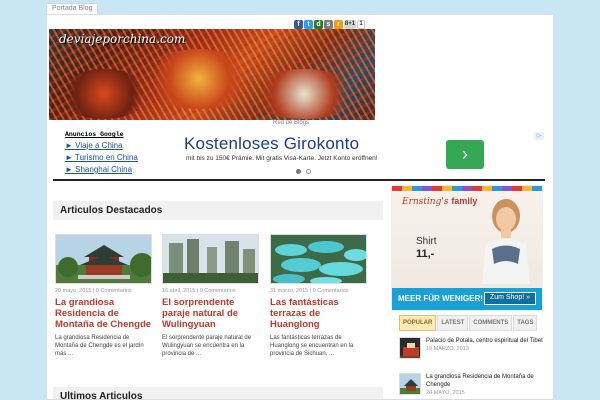  I want to click on potala-image, so click(410, 348).